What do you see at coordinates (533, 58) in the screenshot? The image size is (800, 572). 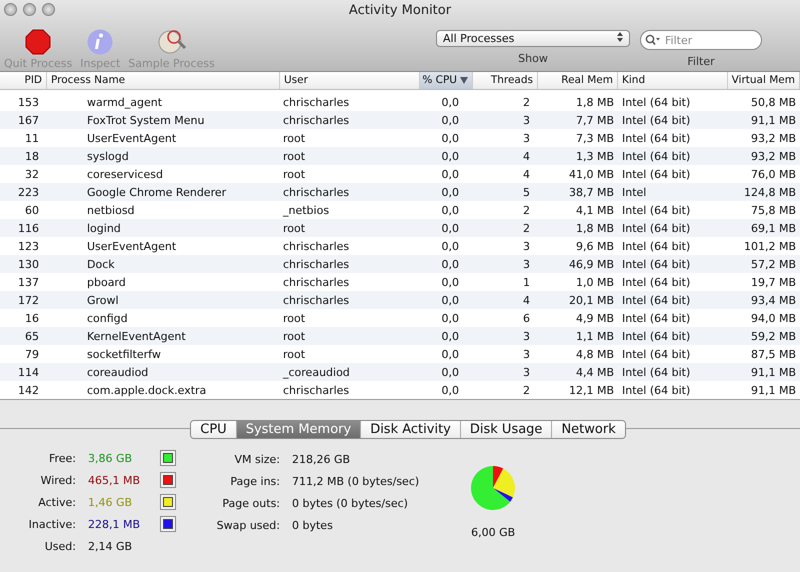 I see `show-label: Show` at bounding box center [533, 58].